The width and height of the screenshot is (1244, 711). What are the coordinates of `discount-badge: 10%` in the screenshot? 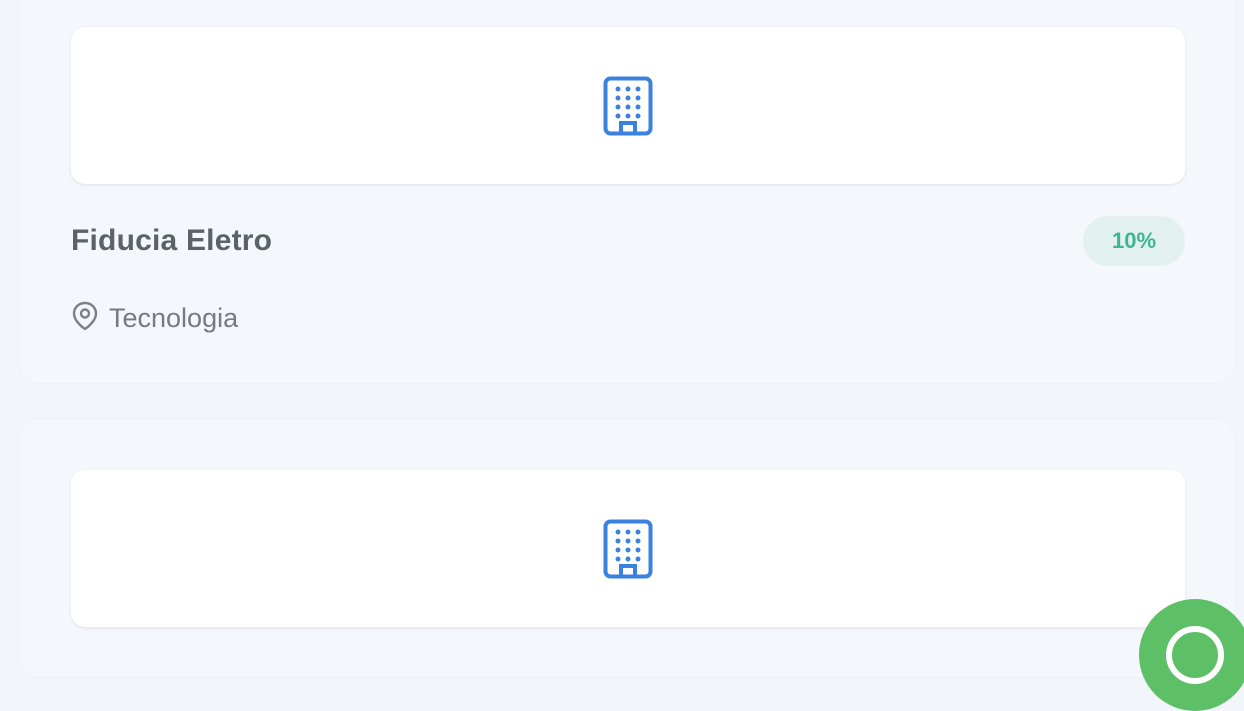 It's located at (1134, 241).